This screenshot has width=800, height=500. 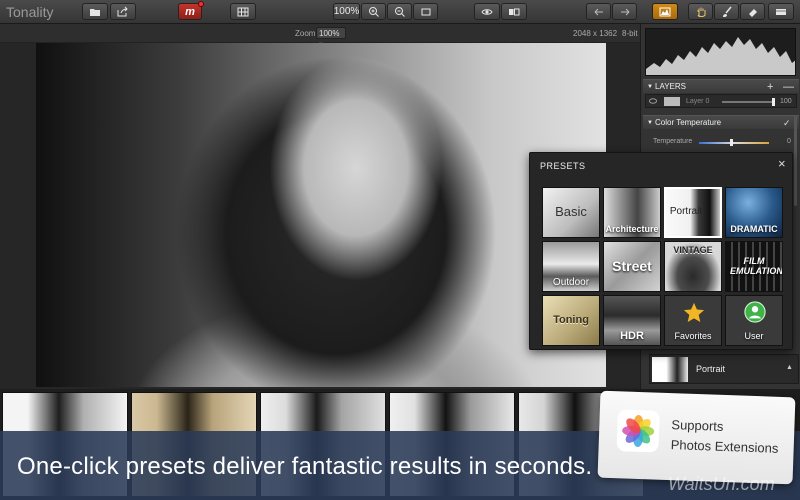 I want to click on user-icon, so click(x=755, y=312).